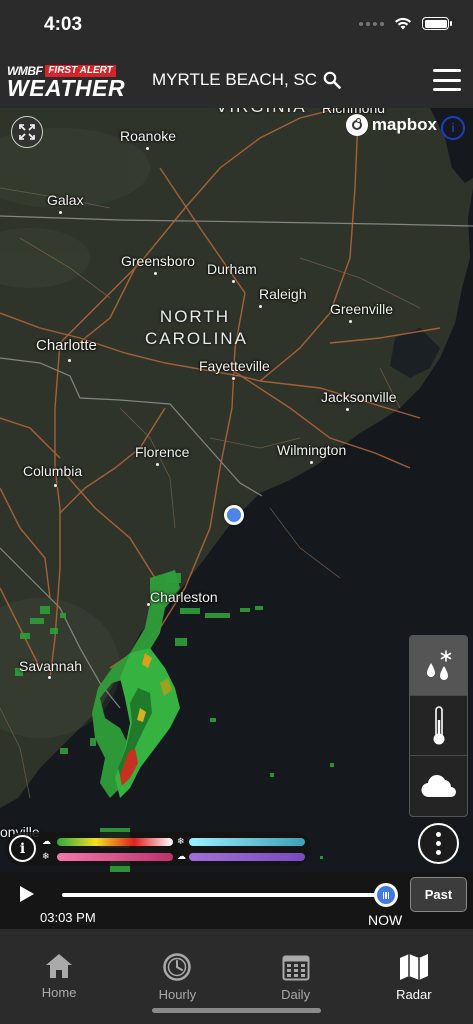 This screenshot has height=1024, width=473. Describe the element at coordinates (177, 994) in the screenshot. I see `tab-label: Hourly` at that location.